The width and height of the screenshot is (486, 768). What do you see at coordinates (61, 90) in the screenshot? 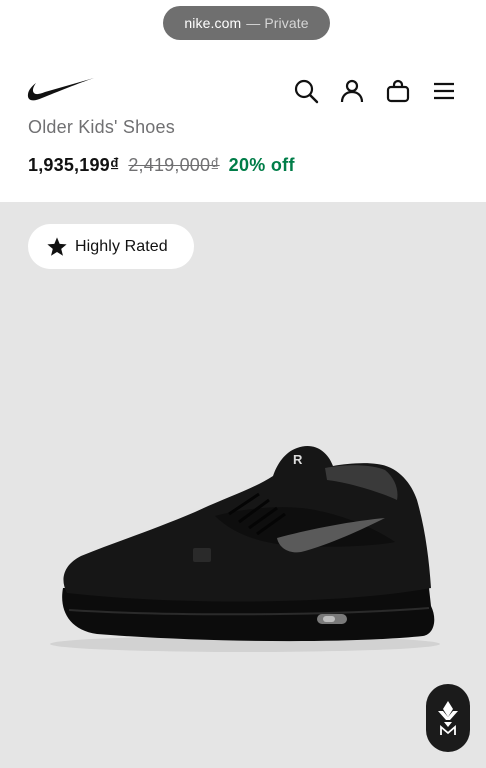
I see `nike-logo-icon` at bounding box center [61, 90].